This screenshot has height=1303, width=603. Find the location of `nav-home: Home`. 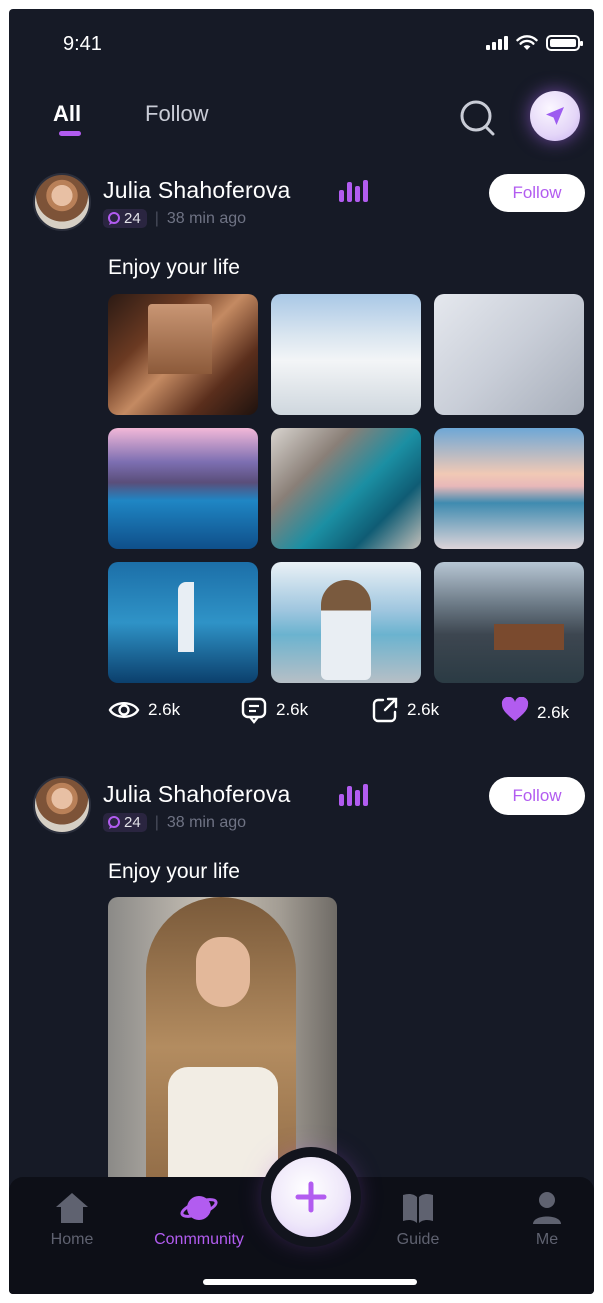

nav-home: Home is located at coordinates (72, 1219).